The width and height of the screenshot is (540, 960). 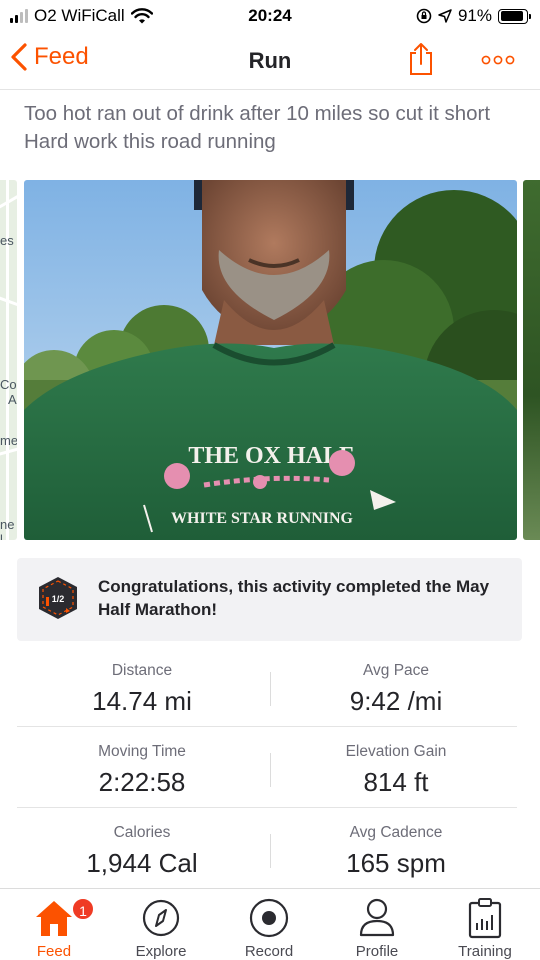 I want to click on stat-row: Calories 1,944 Cal Avg Cadence 165 spm, so click(x=267, y=848).